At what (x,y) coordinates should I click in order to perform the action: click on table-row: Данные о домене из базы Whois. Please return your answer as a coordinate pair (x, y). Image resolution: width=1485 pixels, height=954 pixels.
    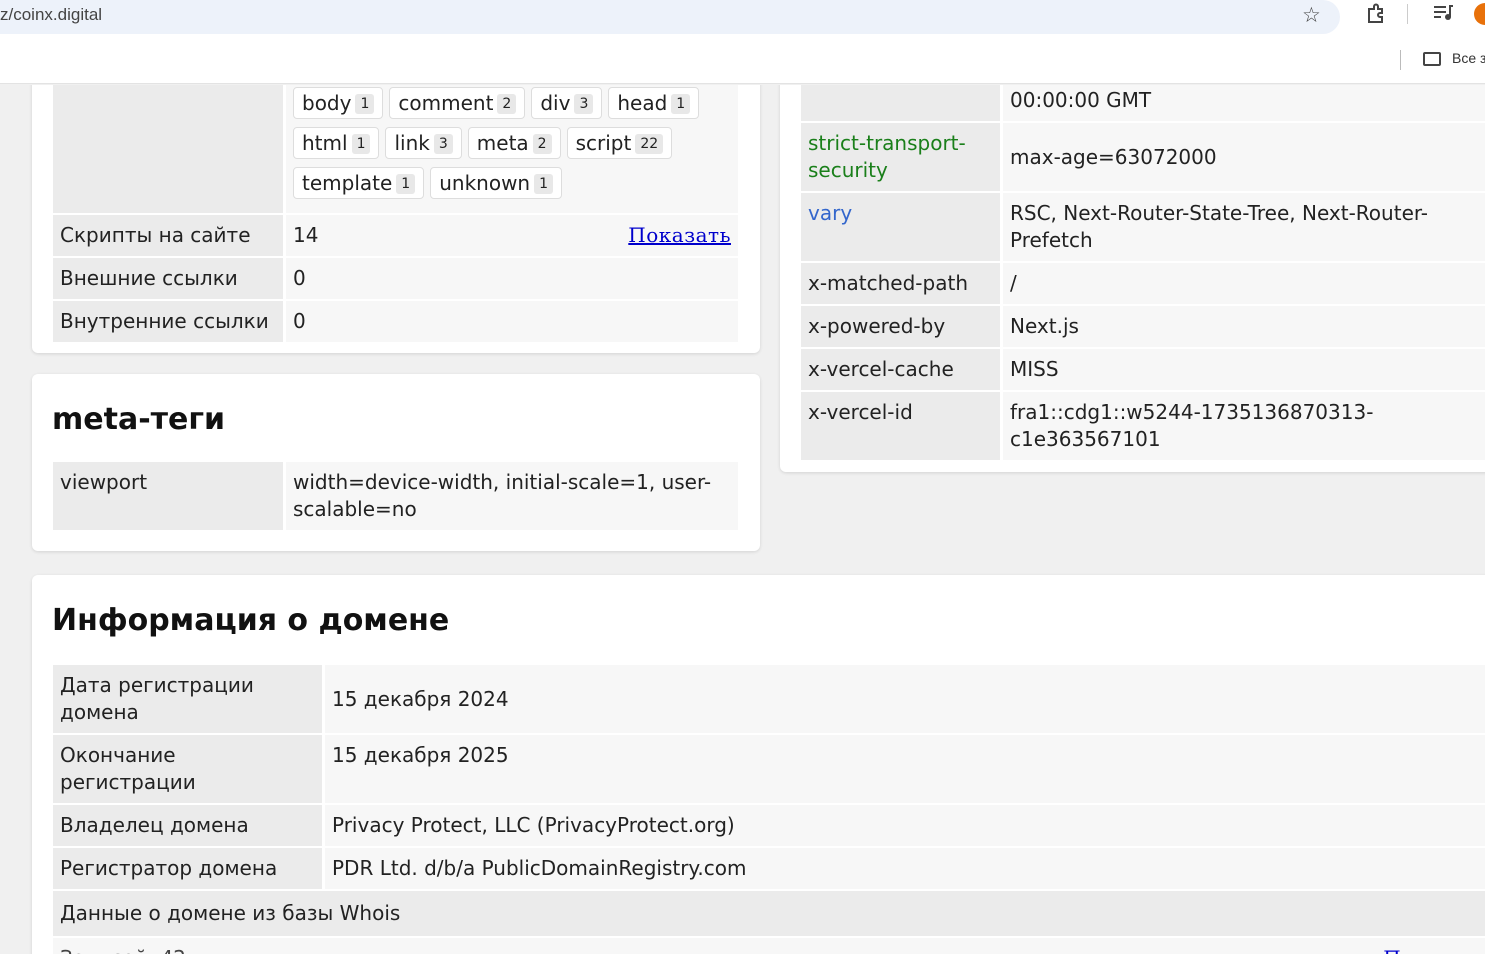
    Looking at the image, I should click on (769, 913).